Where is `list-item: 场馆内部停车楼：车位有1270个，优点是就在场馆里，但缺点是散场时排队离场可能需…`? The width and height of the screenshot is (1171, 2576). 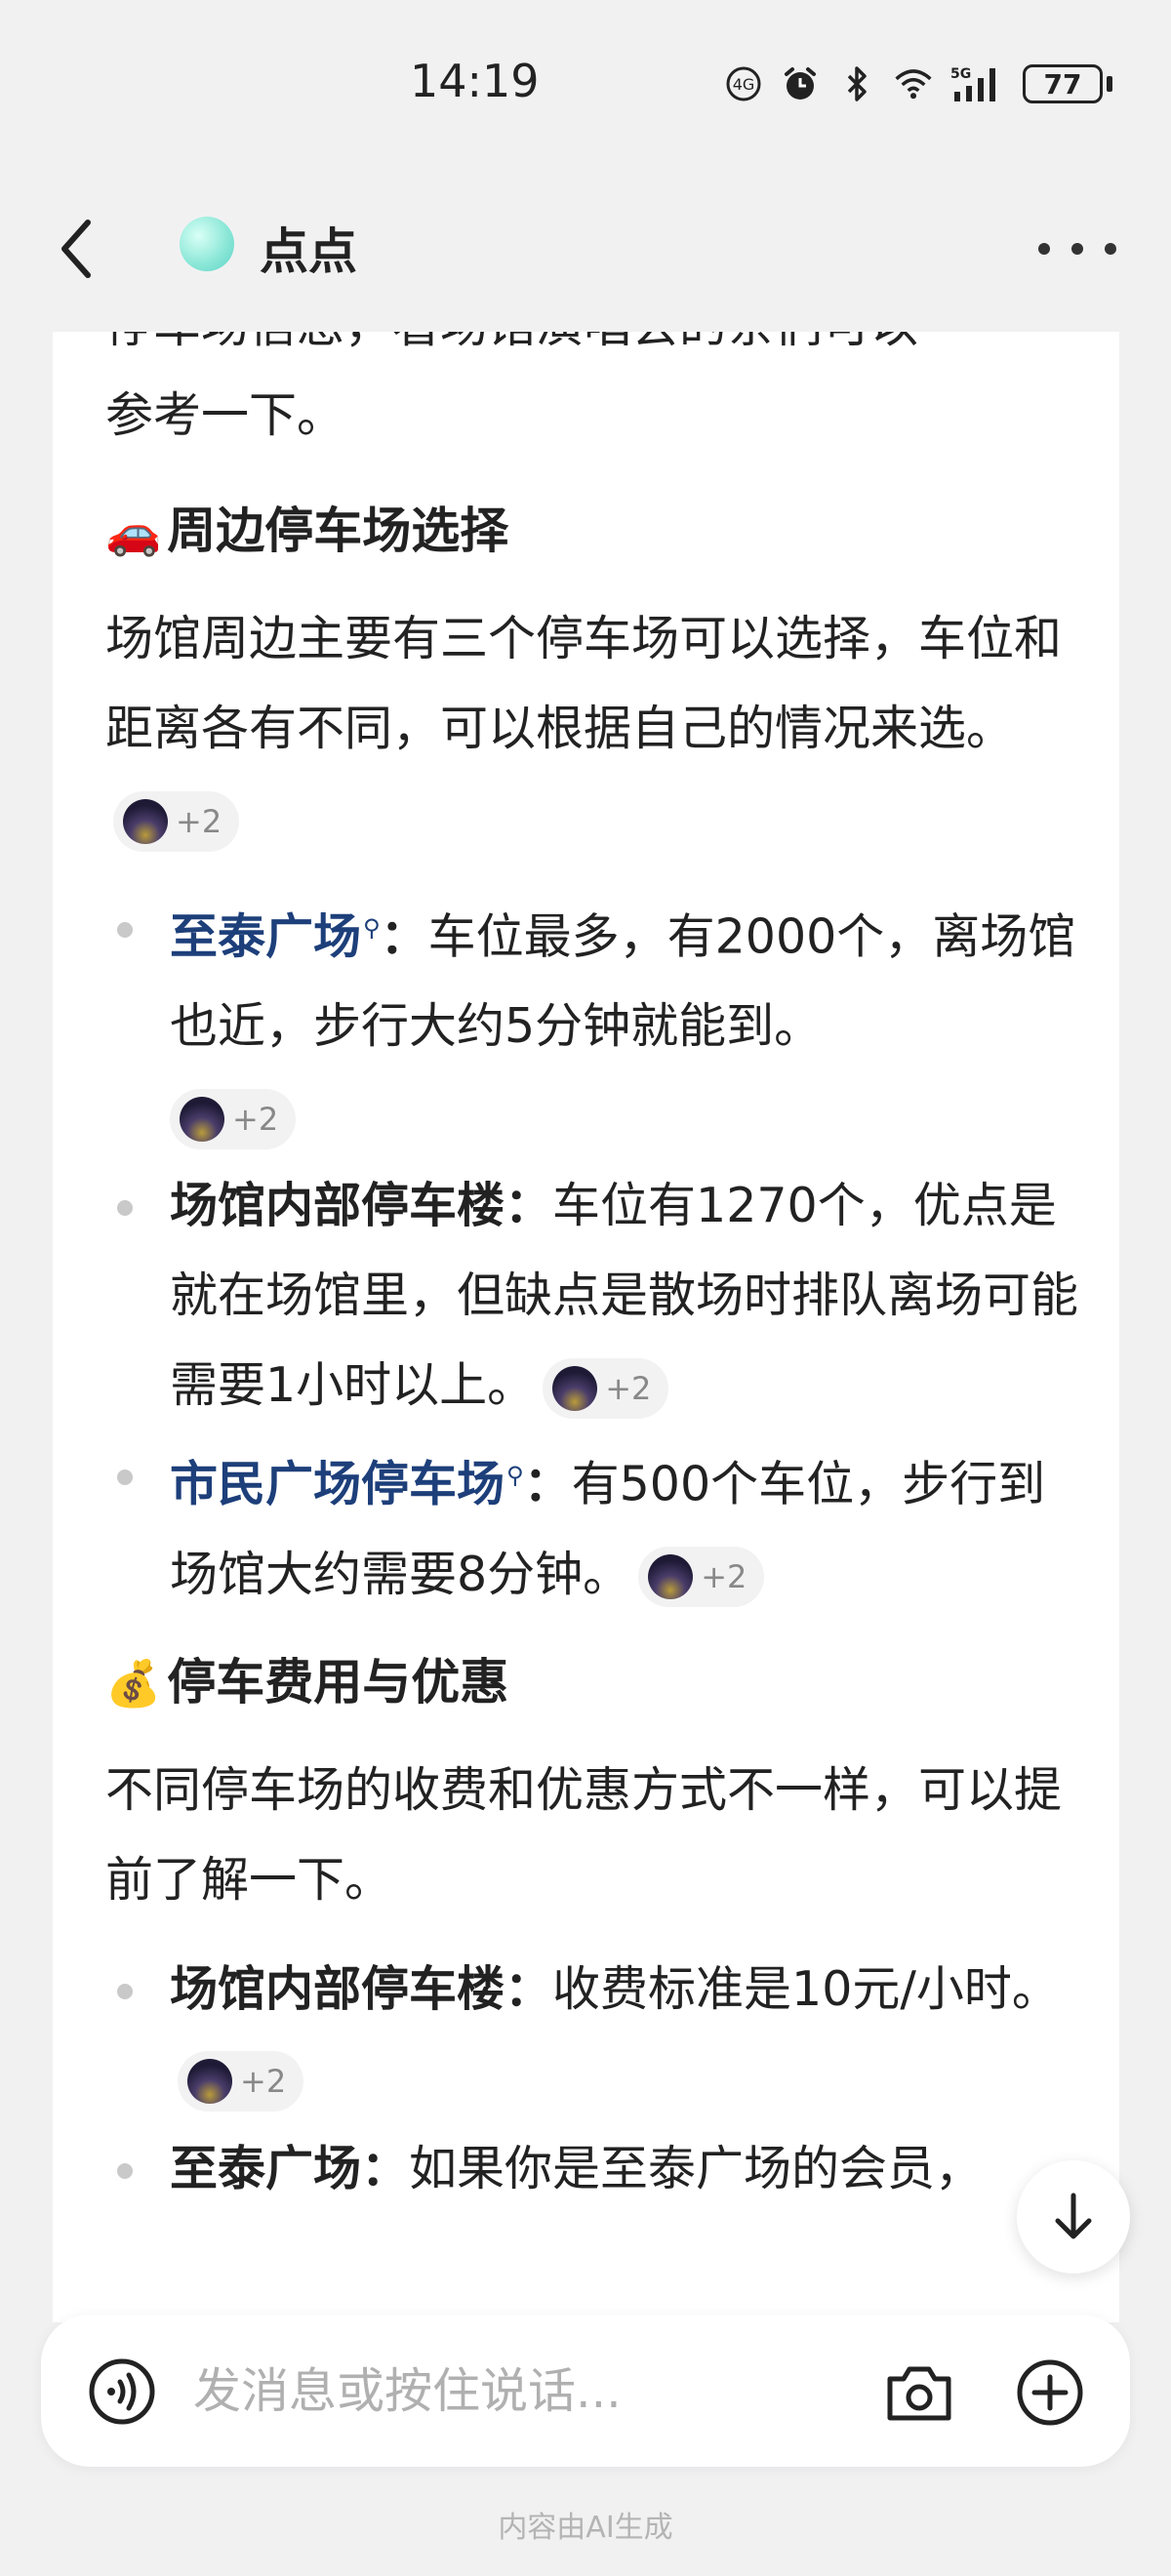 list-item: 场馆内部停车楼：车位有1270个，优点是就在场馆里，但缺点是散场时排队离场可能需… is located at coordinates (593, 1295).